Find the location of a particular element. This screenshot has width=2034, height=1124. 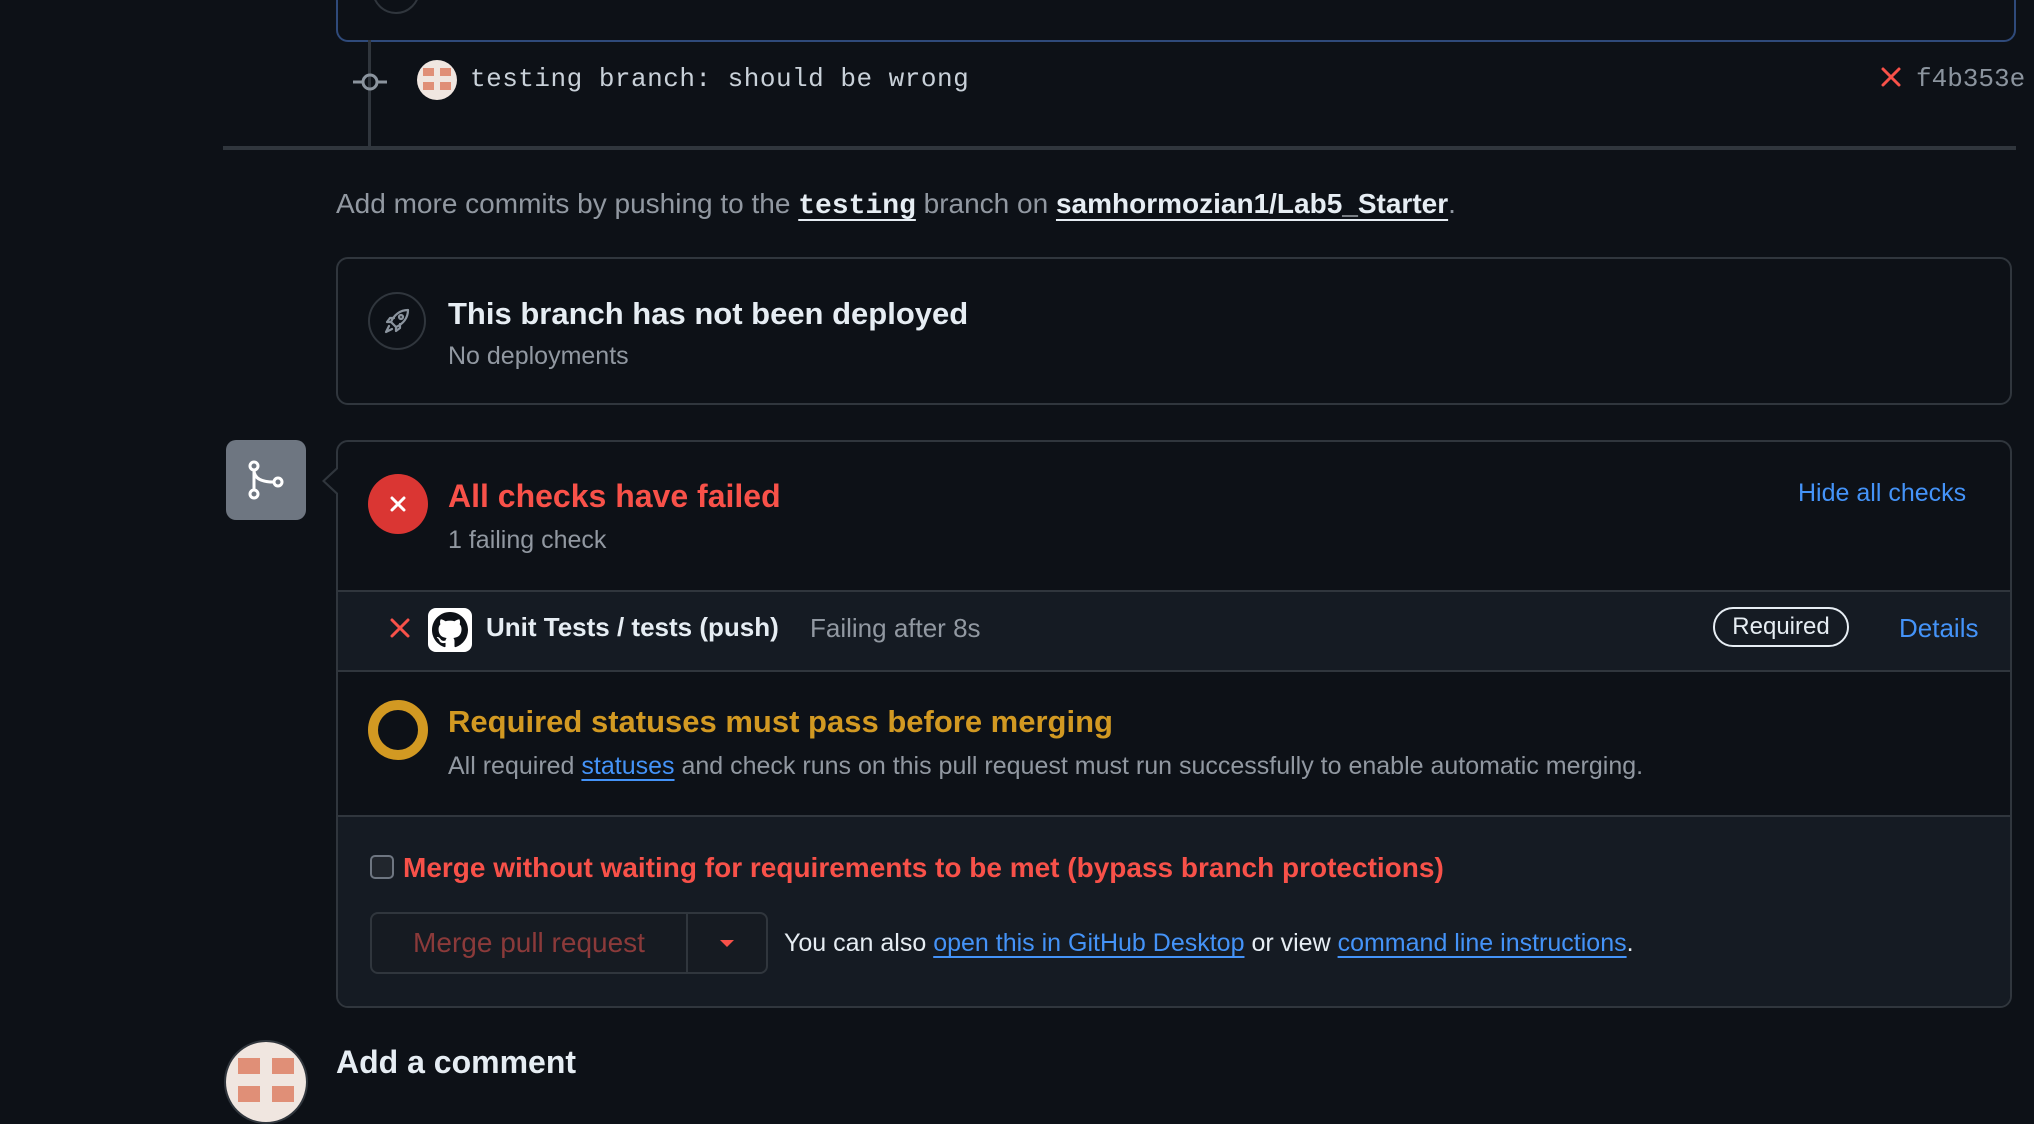

commit-message: testing branch: should be wrong is located at coordinates (719, 79).